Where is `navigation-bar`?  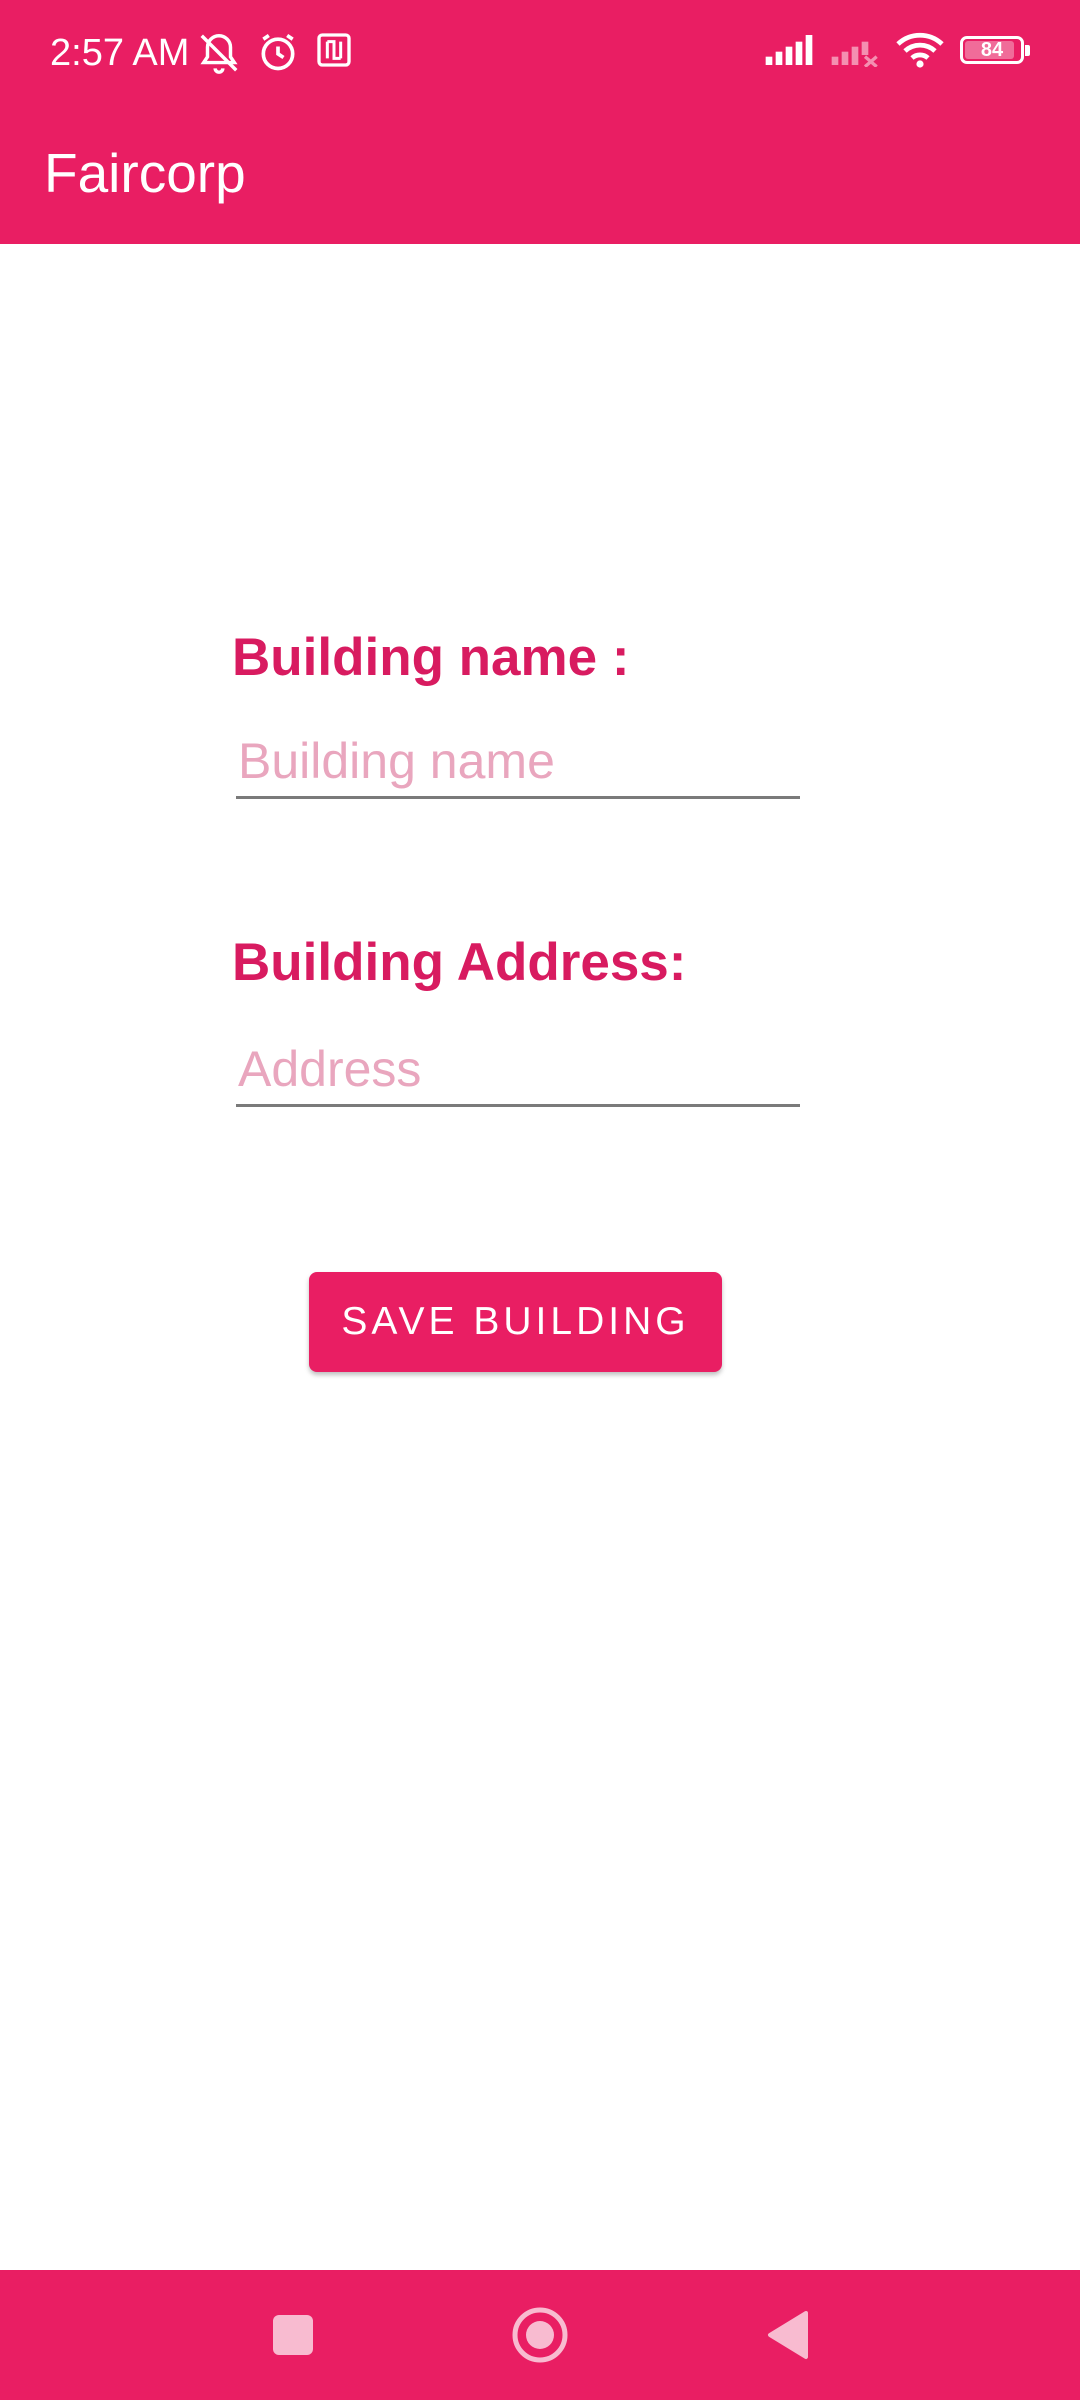 navigation-bar is located at coordinates (540, 2335).